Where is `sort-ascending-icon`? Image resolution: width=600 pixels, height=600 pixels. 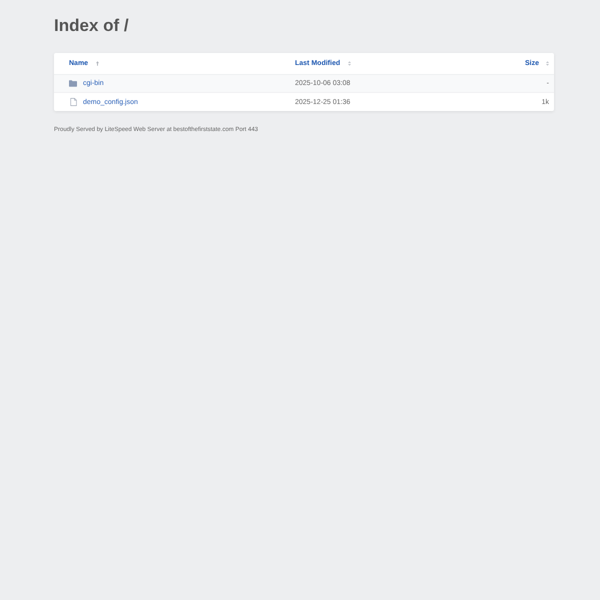
sort-ascending-icon is located at coordinates (98, 63).